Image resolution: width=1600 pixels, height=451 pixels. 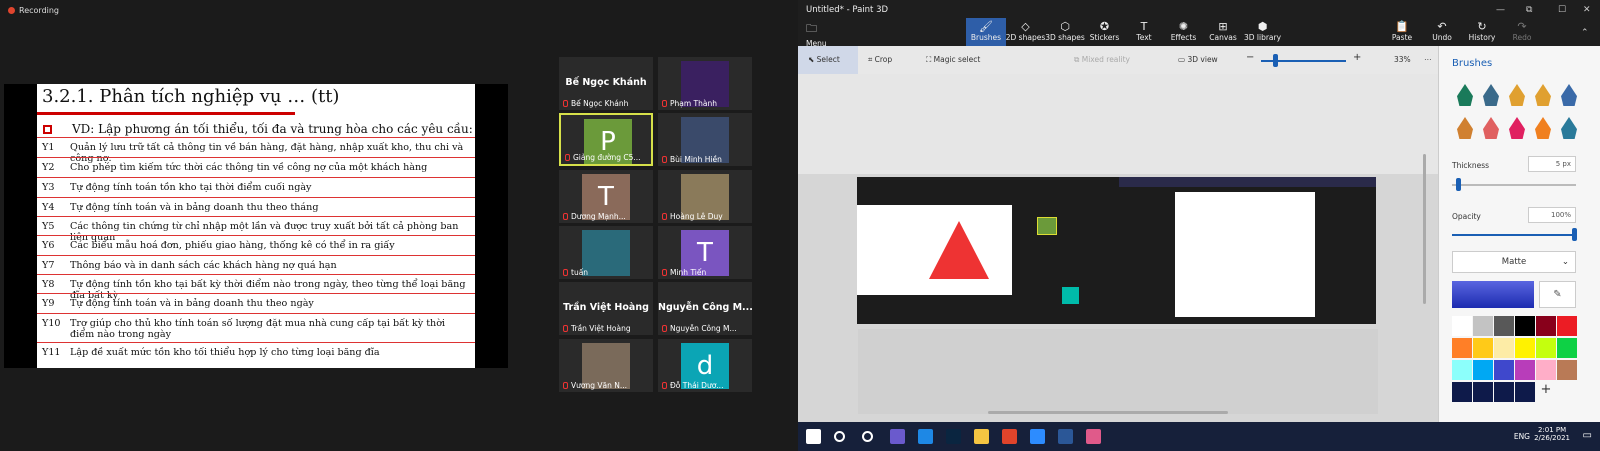 What do you see at coordinates (981, 436) in the screenshot?
I see `explorer-icon` at bounding box center [981, 436].